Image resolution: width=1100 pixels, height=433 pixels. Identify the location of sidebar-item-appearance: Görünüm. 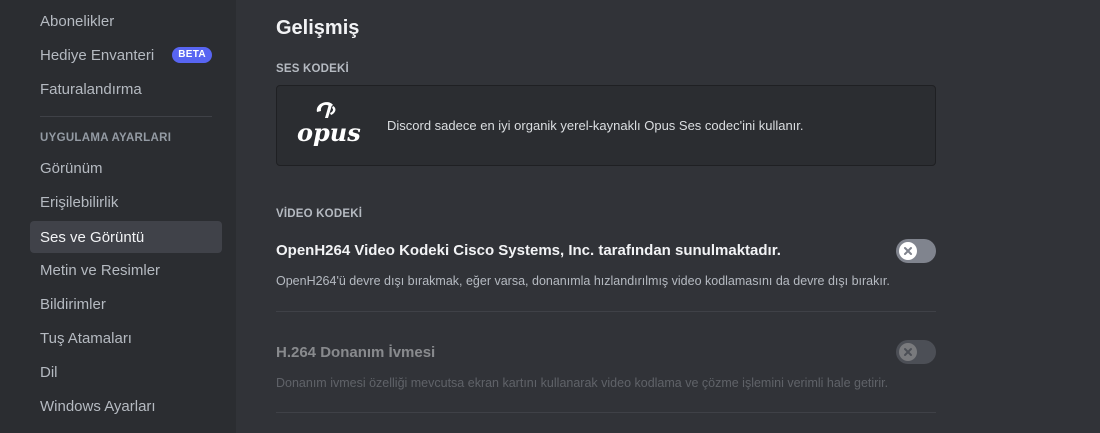
(126, 168).